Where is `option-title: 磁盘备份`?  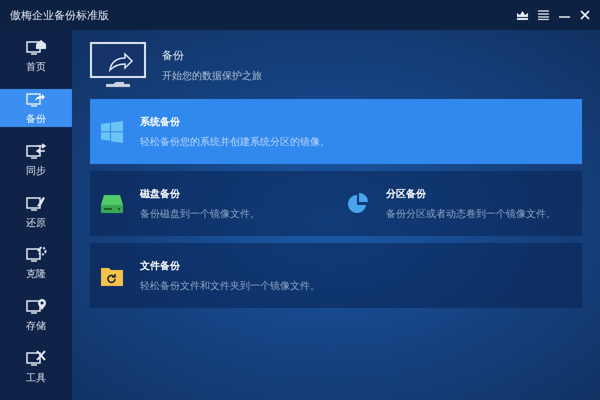 option-title: 磁盘备份 is located at coordinates (160, 194).